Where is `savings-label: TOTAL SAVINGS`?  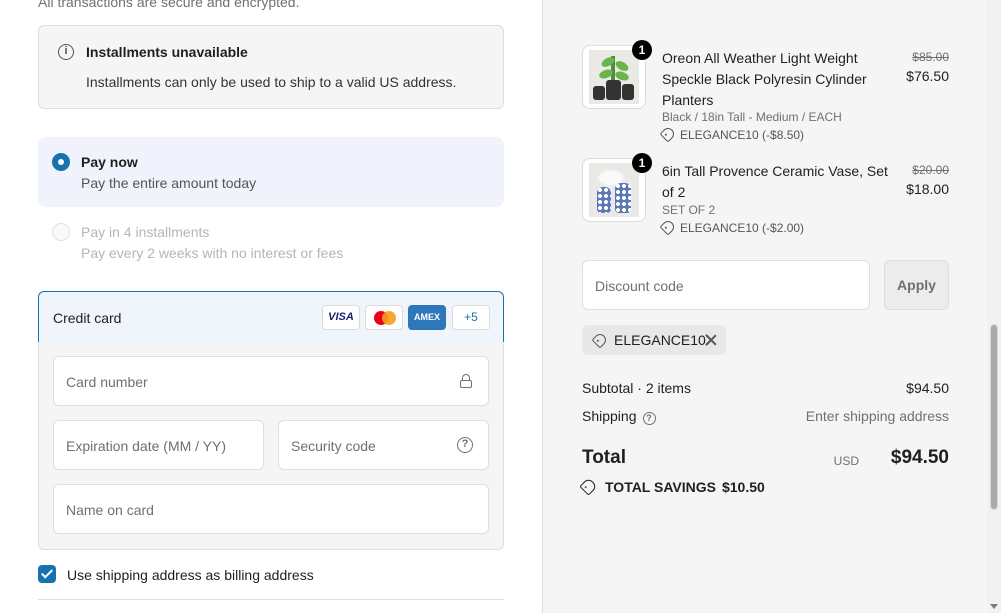 savings-label: TOTAL SAVINGS is located at coordinates (660, 487).